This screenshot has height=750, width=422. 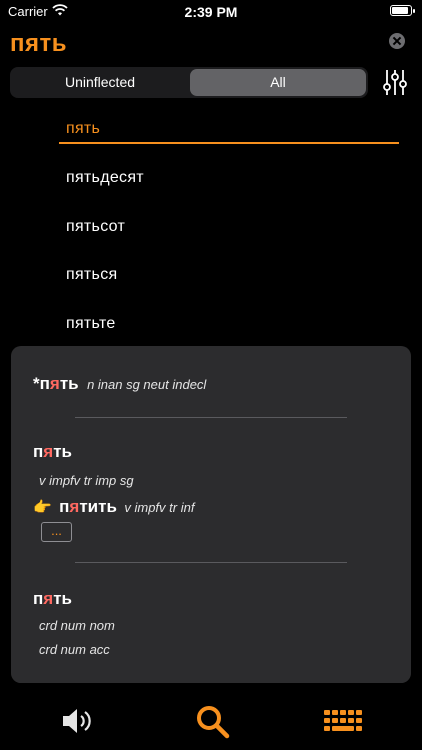 I want to click on entry-3-headword: пять, so click(x=52, y=598).